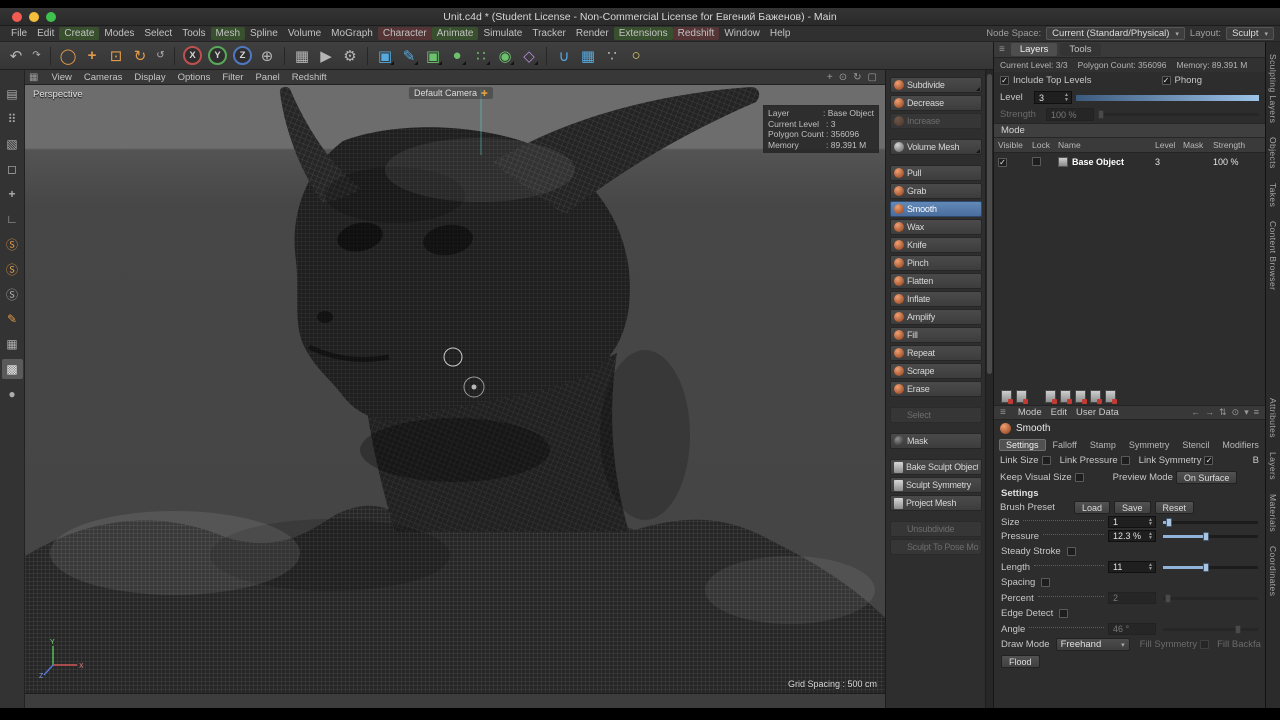 The height and width of the screenshot is (720, 1280). Describe the element at coordinates (1036, 161) in the screenshot. I see `layer-lock-checkbox` at that location.